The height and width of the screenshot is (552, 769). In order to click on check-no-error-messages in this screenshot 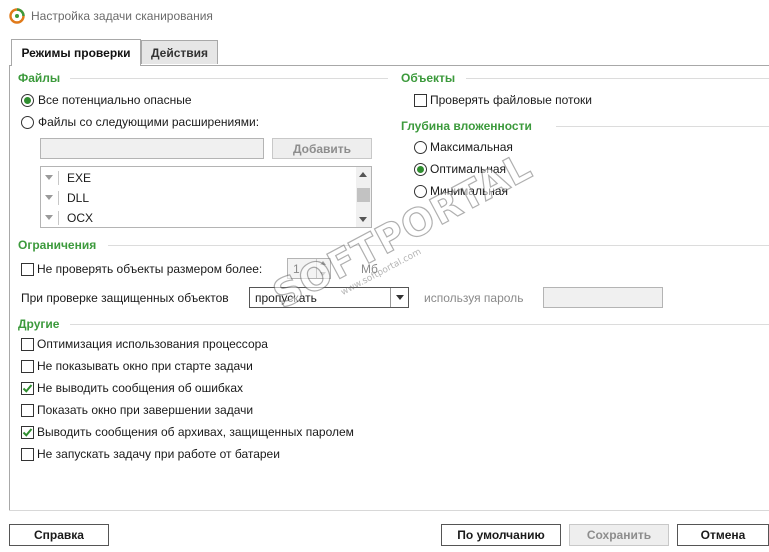, I will do `click(27, 388)`.